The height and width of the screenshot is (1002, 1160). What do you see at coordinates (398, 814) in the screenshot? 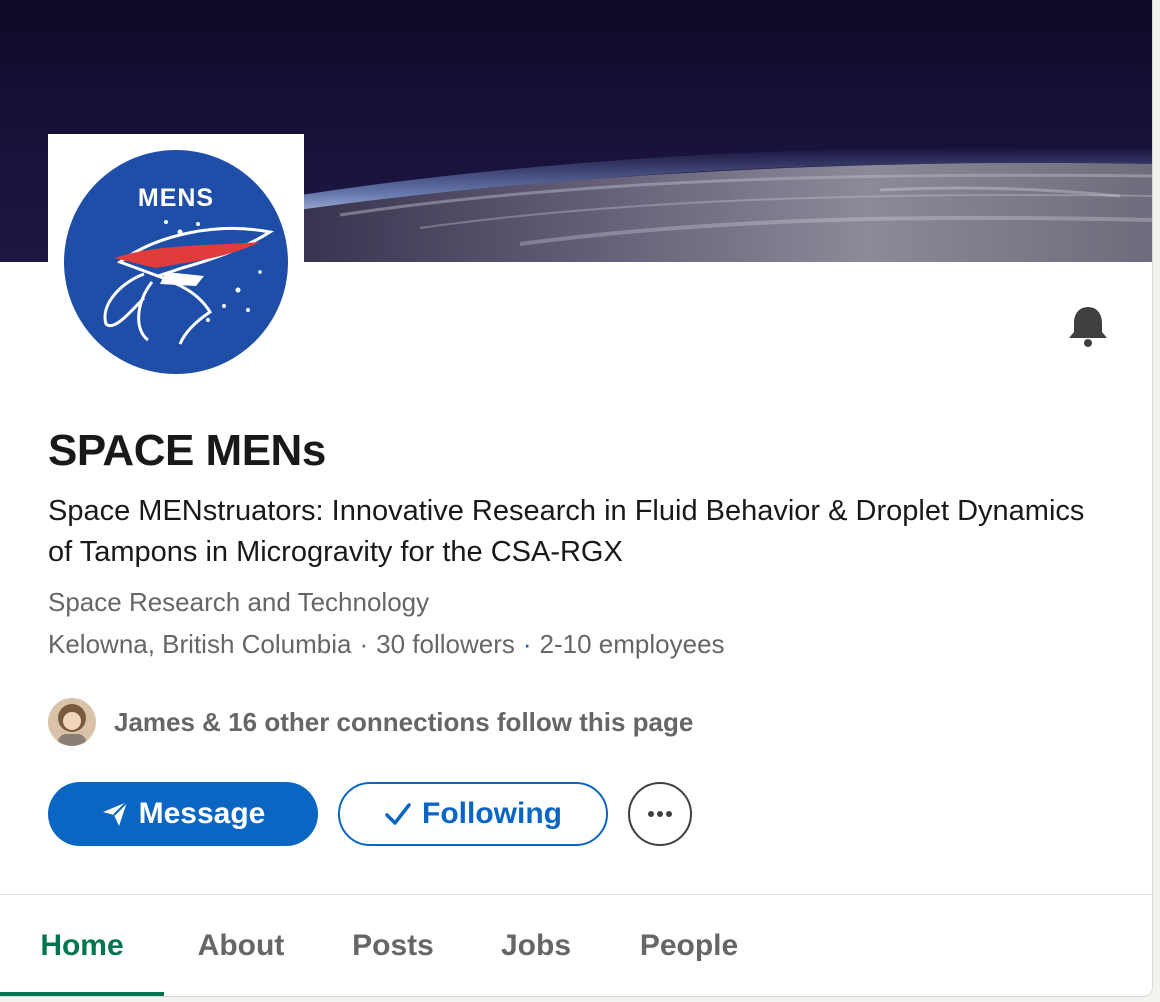
I see `checkmark-icon` at bounding box center [398, 814].